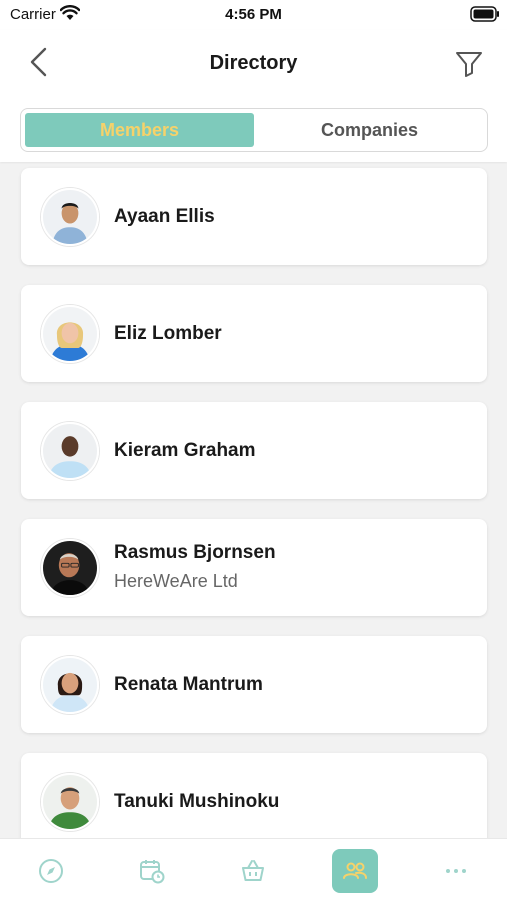 Image resolution: width=507 pixels, height=900 pixels. I want to click on filter-icon, so click(469, 64).